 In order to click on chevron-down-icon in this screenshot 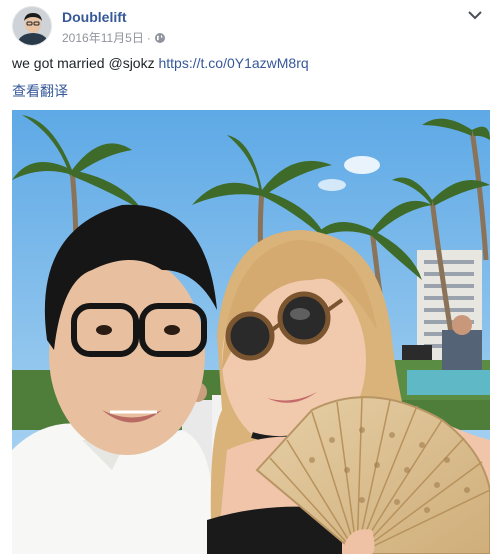, I will do `click(475, 15)`.